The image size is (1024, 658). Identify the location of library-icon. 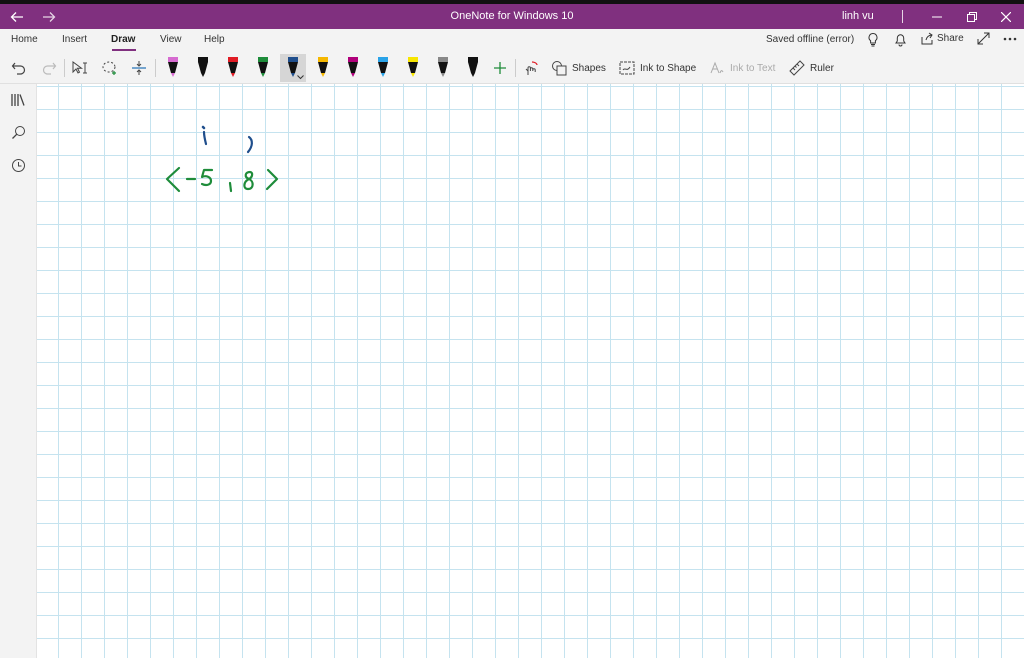
(18, 100).